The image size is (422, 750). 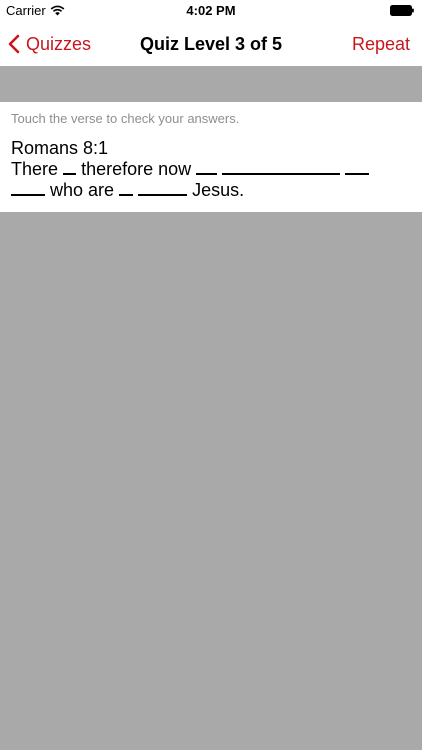 What do you see at coordinates (211, 84) in the screenshot?
I see `header-spacer` at bounding box center [211, 84].